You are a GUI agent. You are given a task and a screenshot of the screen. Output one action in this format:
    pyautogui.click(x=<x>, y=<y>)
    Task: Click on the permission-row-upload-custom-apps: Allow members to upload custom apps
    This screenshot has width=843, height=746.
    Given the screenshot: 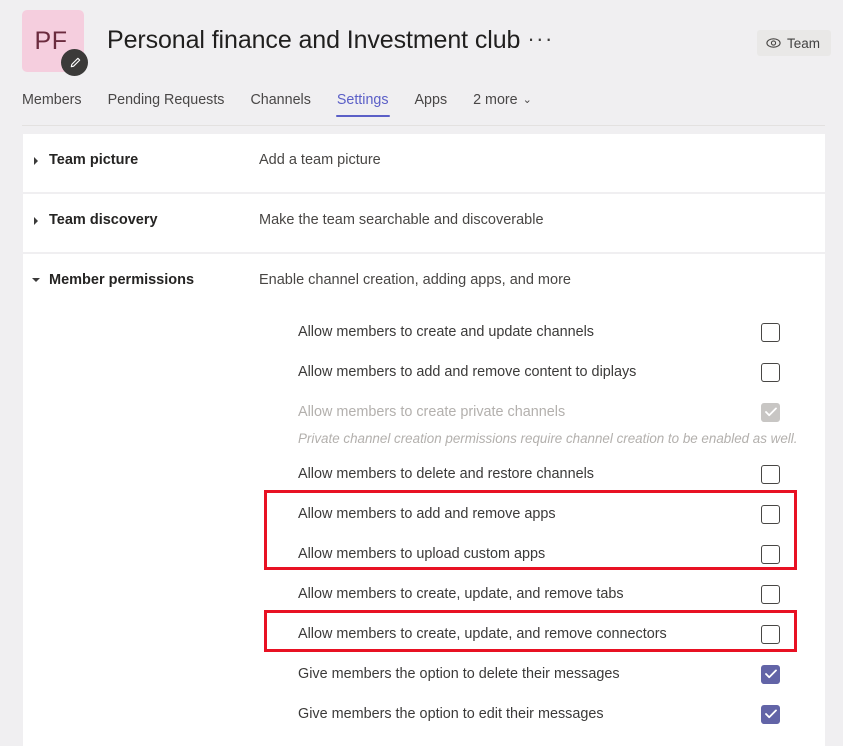 What is the action you would take?
    pyautogui.click(x=424, y=554)
    